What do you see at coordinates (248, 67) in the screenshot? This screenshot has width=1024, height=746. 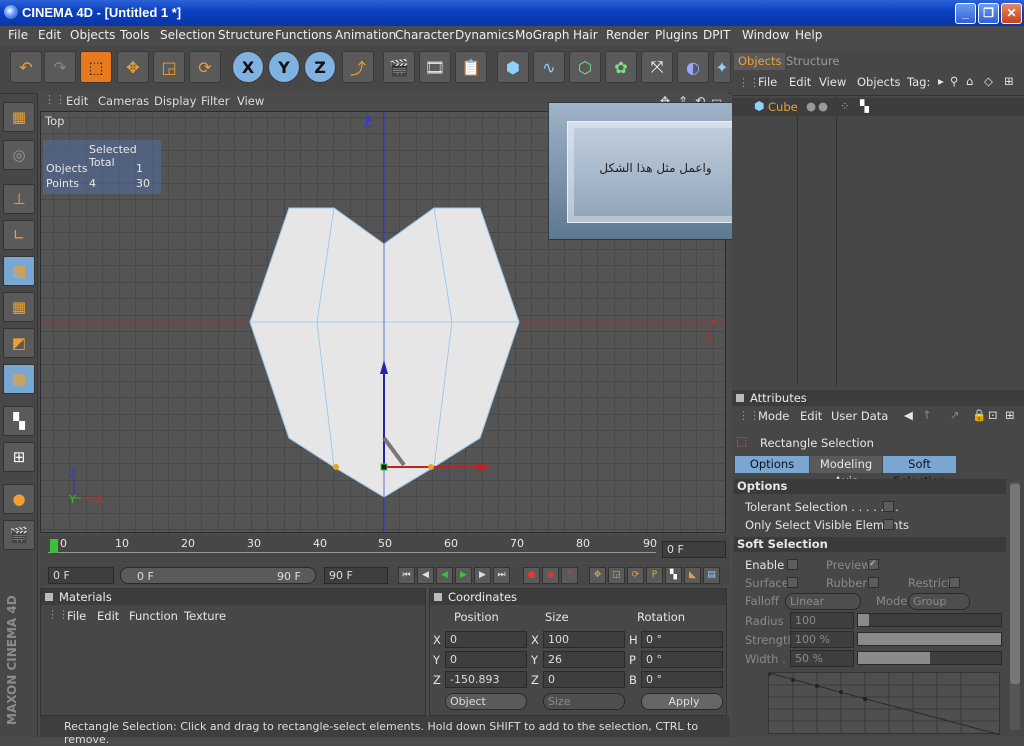 I see `x-axis-lock-icon: X` at bounding box center [248, 67].